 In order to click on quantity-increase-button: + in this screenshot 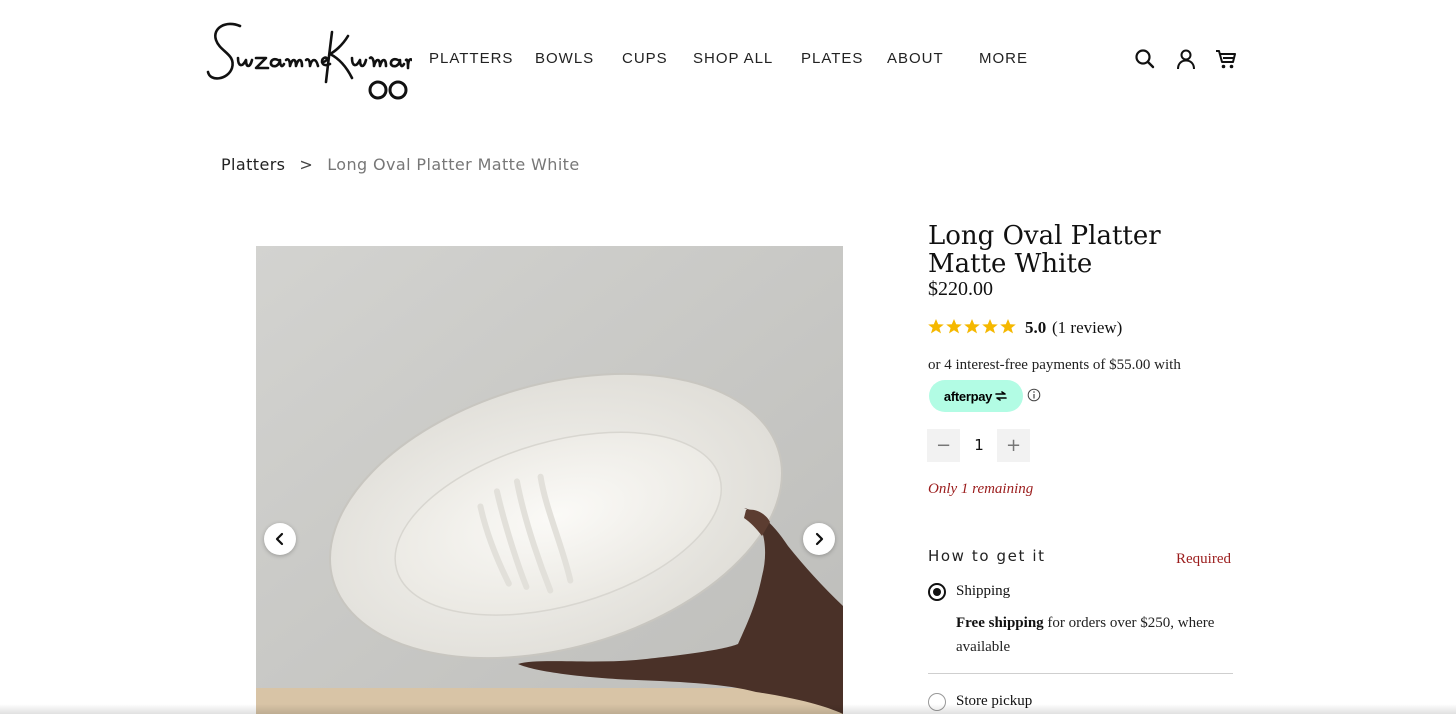, I will do `click(1013, 445)`.